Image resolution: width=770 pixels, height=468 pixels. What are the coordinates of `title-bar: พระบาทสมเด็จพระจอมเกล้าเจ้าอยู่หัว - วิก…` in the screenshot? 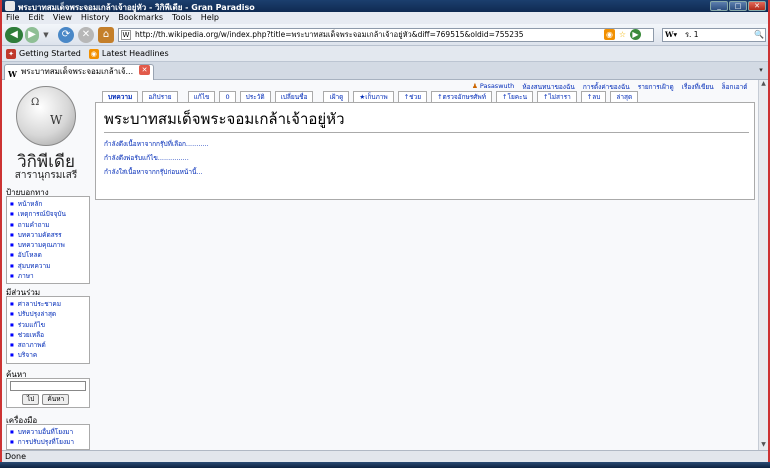 It's located at (385, 6).